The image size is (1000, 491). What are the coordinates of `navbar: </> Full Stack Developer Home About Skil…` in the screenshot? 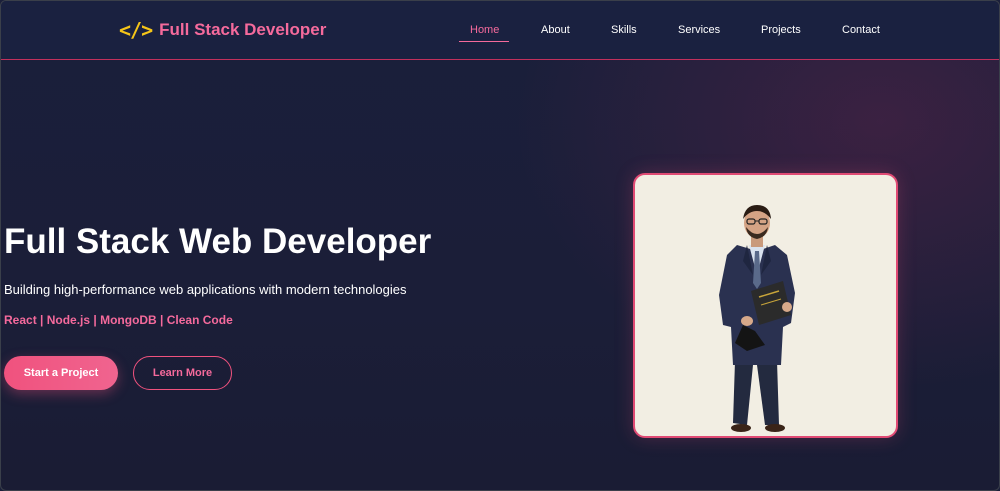 It's located at (500, 30).